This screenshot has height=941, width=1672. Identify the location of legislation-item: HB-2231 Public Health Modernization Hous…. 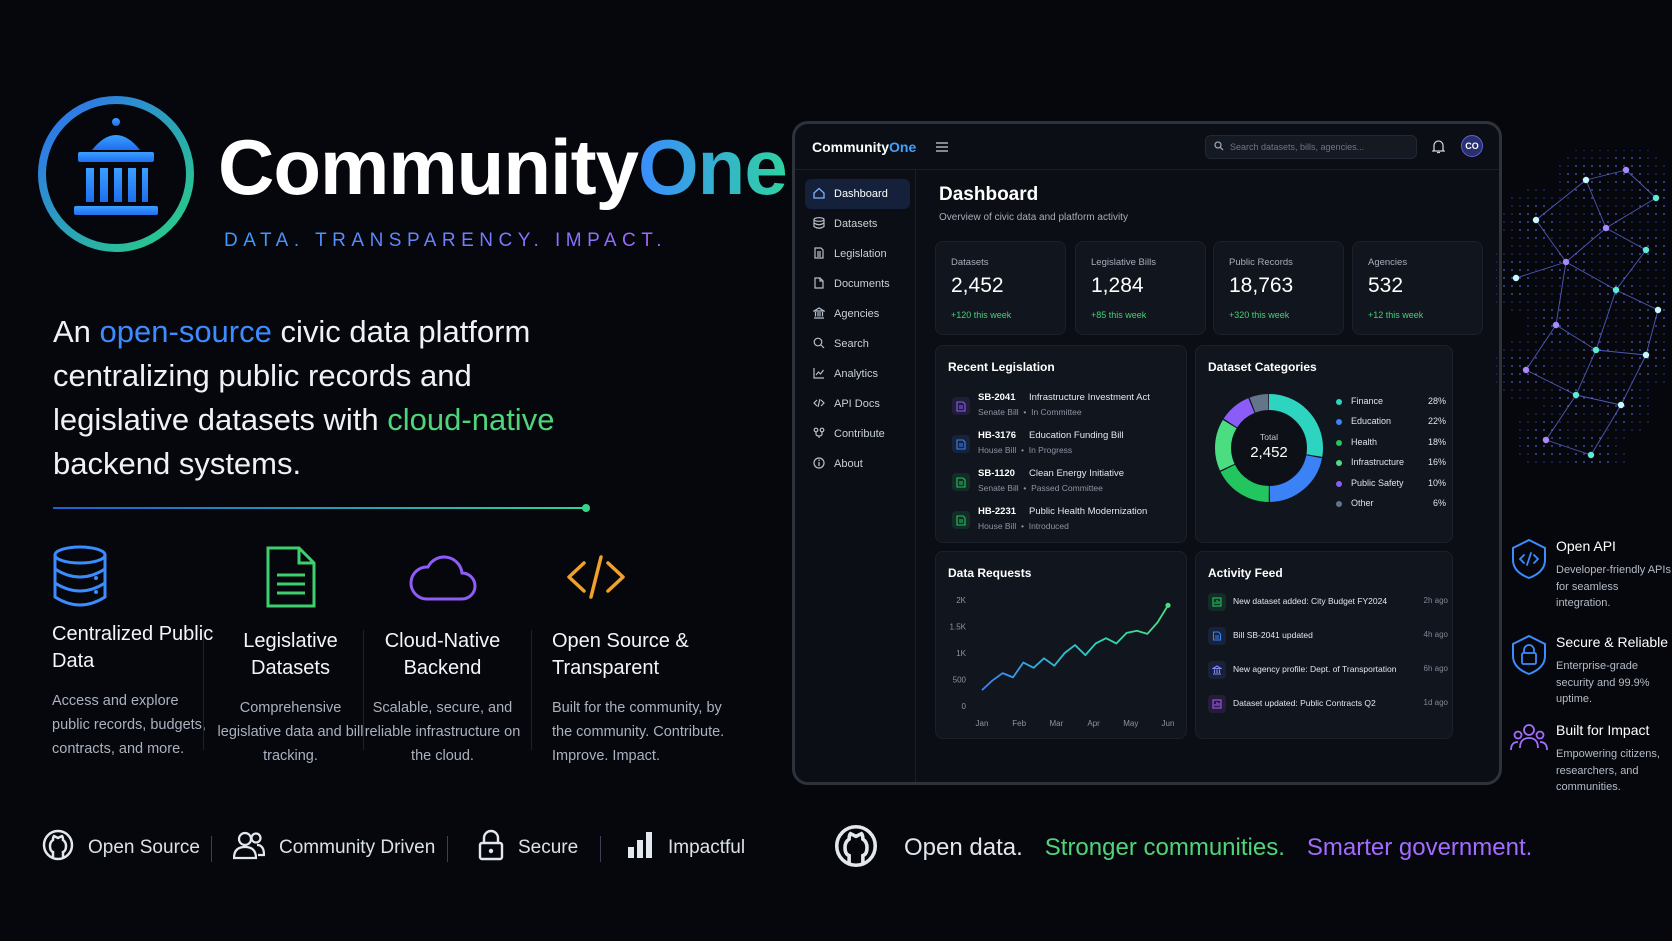
(1068, 523).